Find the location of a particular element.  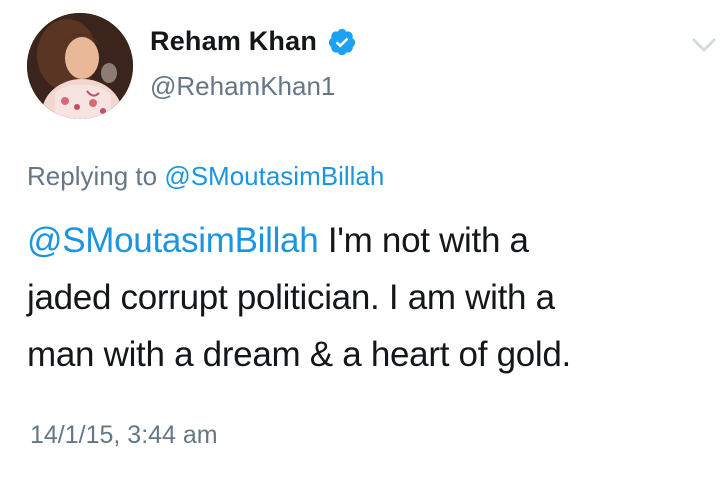

tweet-line-1-text: I'm not with a is located at coordinates (423, 240).